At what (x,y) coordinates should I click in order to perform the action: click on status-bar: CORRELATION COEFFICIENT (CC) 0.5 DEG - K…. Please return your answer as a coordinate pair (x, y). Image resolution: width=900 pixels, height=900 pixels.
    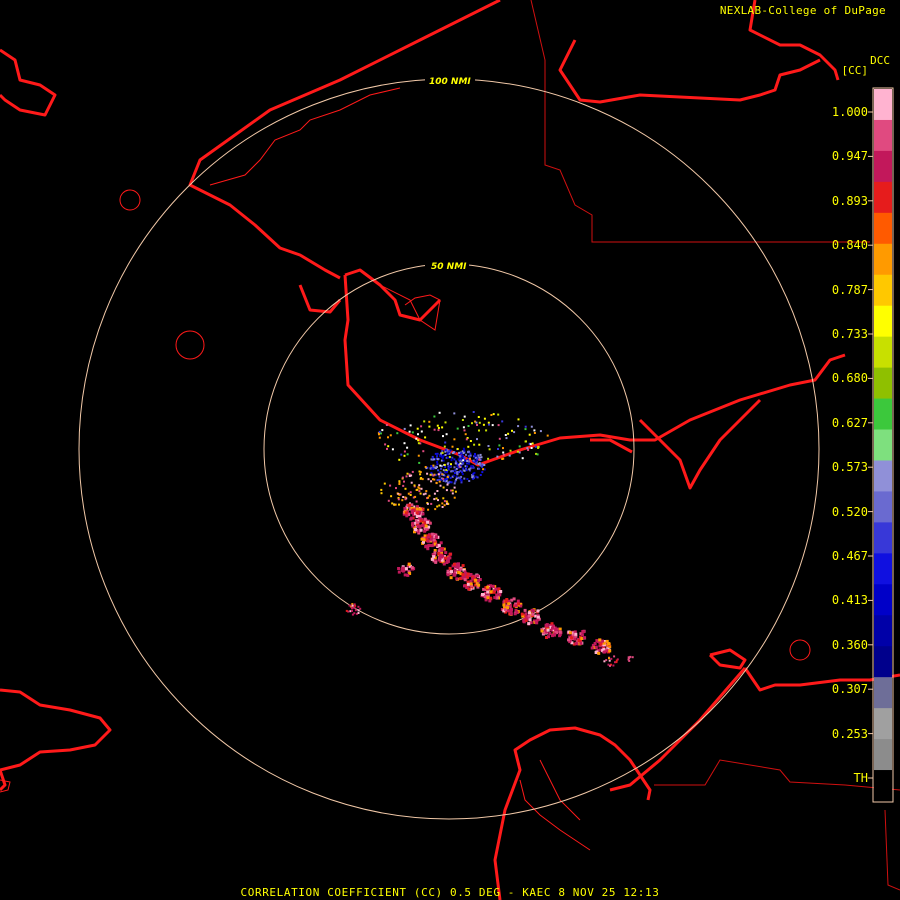
    Looking at the image, I should click on (450, 892).